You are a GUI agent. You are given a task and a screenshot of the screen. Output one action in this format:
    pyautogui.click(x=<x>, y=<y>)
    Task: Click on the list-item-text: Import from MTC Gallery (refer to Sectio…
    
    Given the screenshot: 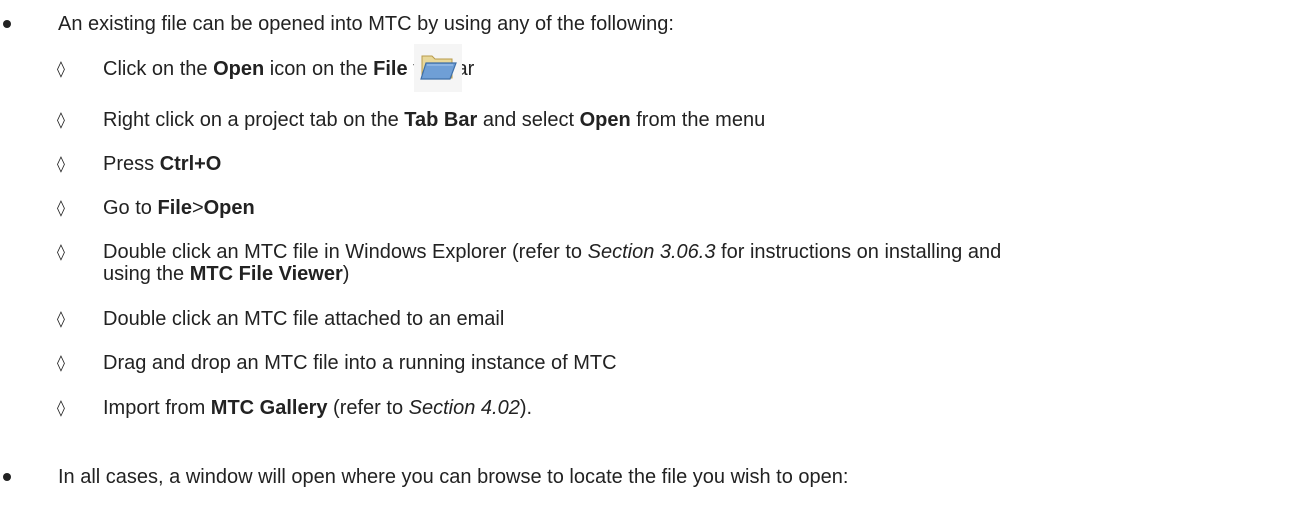 What is the action you would take?
    pyautogui.click(x=318, y=408)
    